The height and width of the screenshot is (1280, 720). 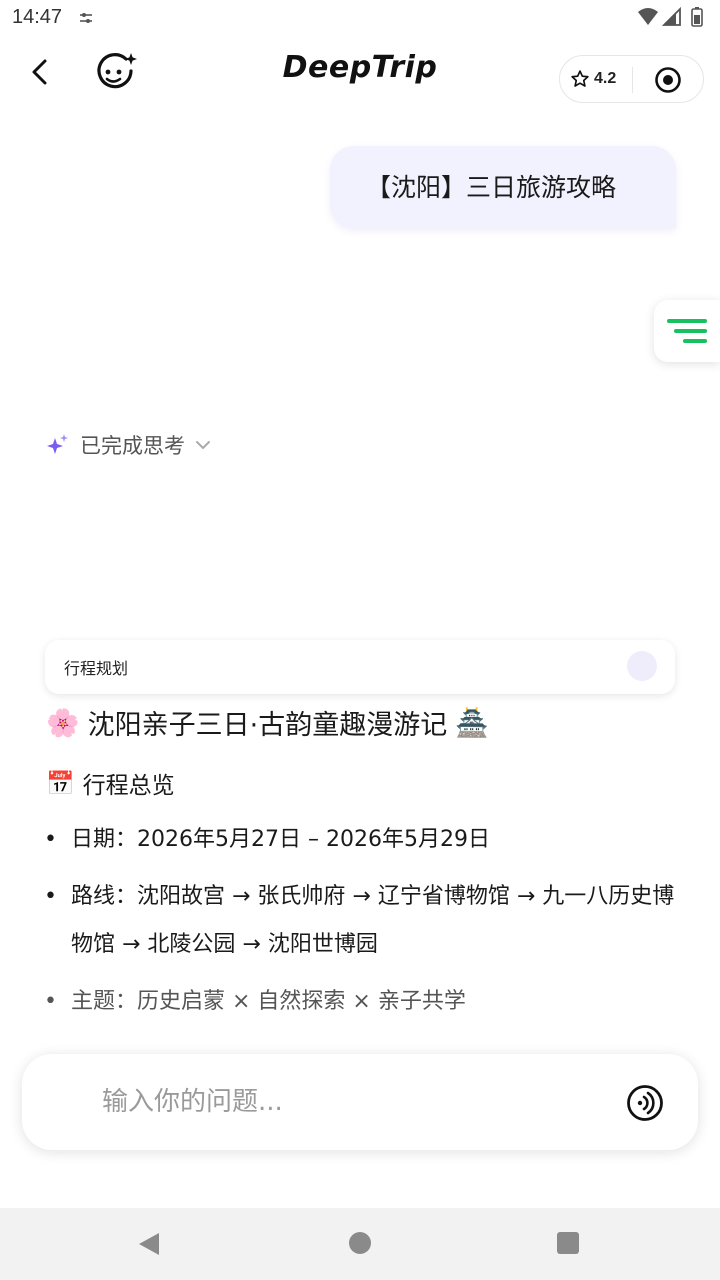 I want to click on voice-icon, so click(x=645, y=1103).